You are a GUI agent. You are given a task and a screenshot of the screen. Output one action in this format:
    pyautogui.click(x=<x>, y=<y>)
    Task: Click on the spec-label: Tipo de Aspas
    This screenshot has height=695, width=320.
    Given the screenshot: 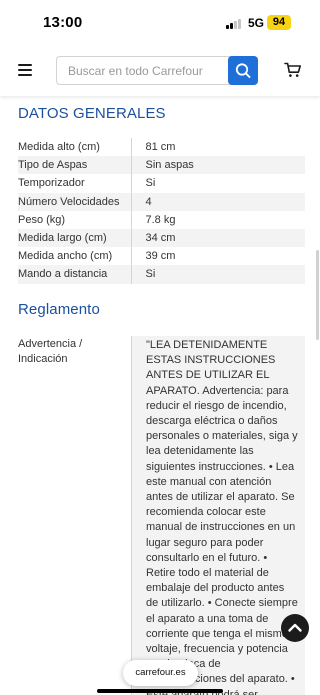 What is the action you would take?
    pyautogui.click(x=74, y=165)
    